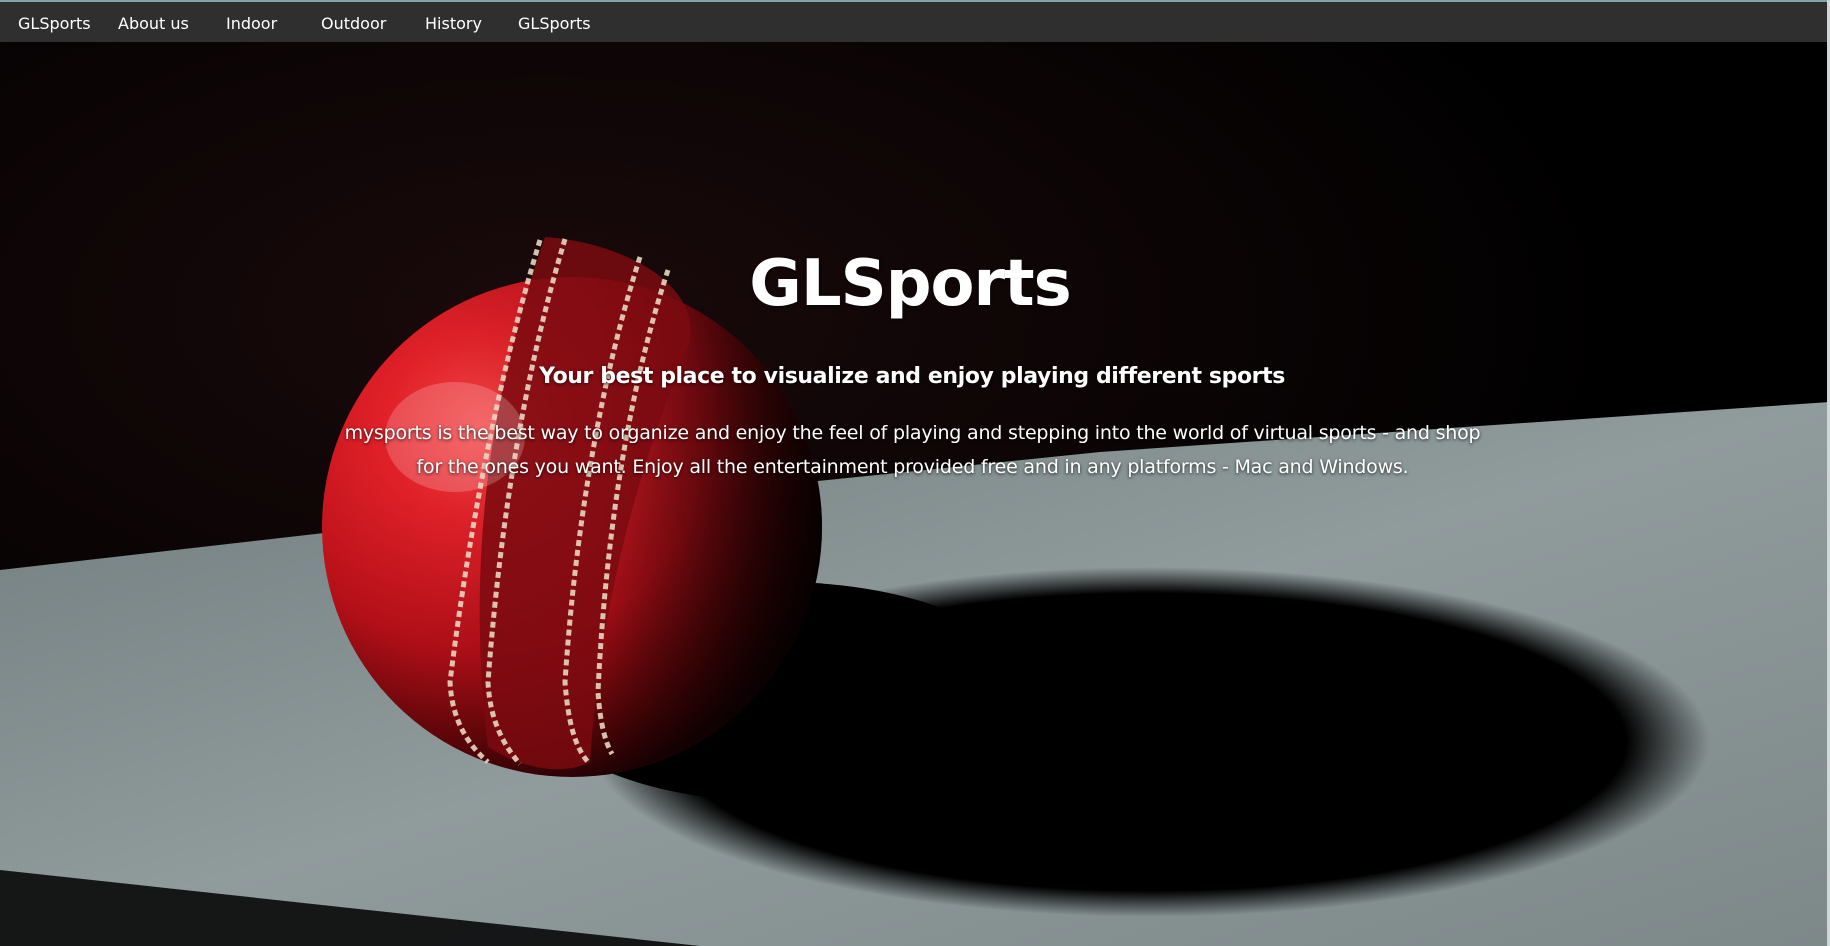  I want to click on nav-item-about-us: About us, so click(153, 22).